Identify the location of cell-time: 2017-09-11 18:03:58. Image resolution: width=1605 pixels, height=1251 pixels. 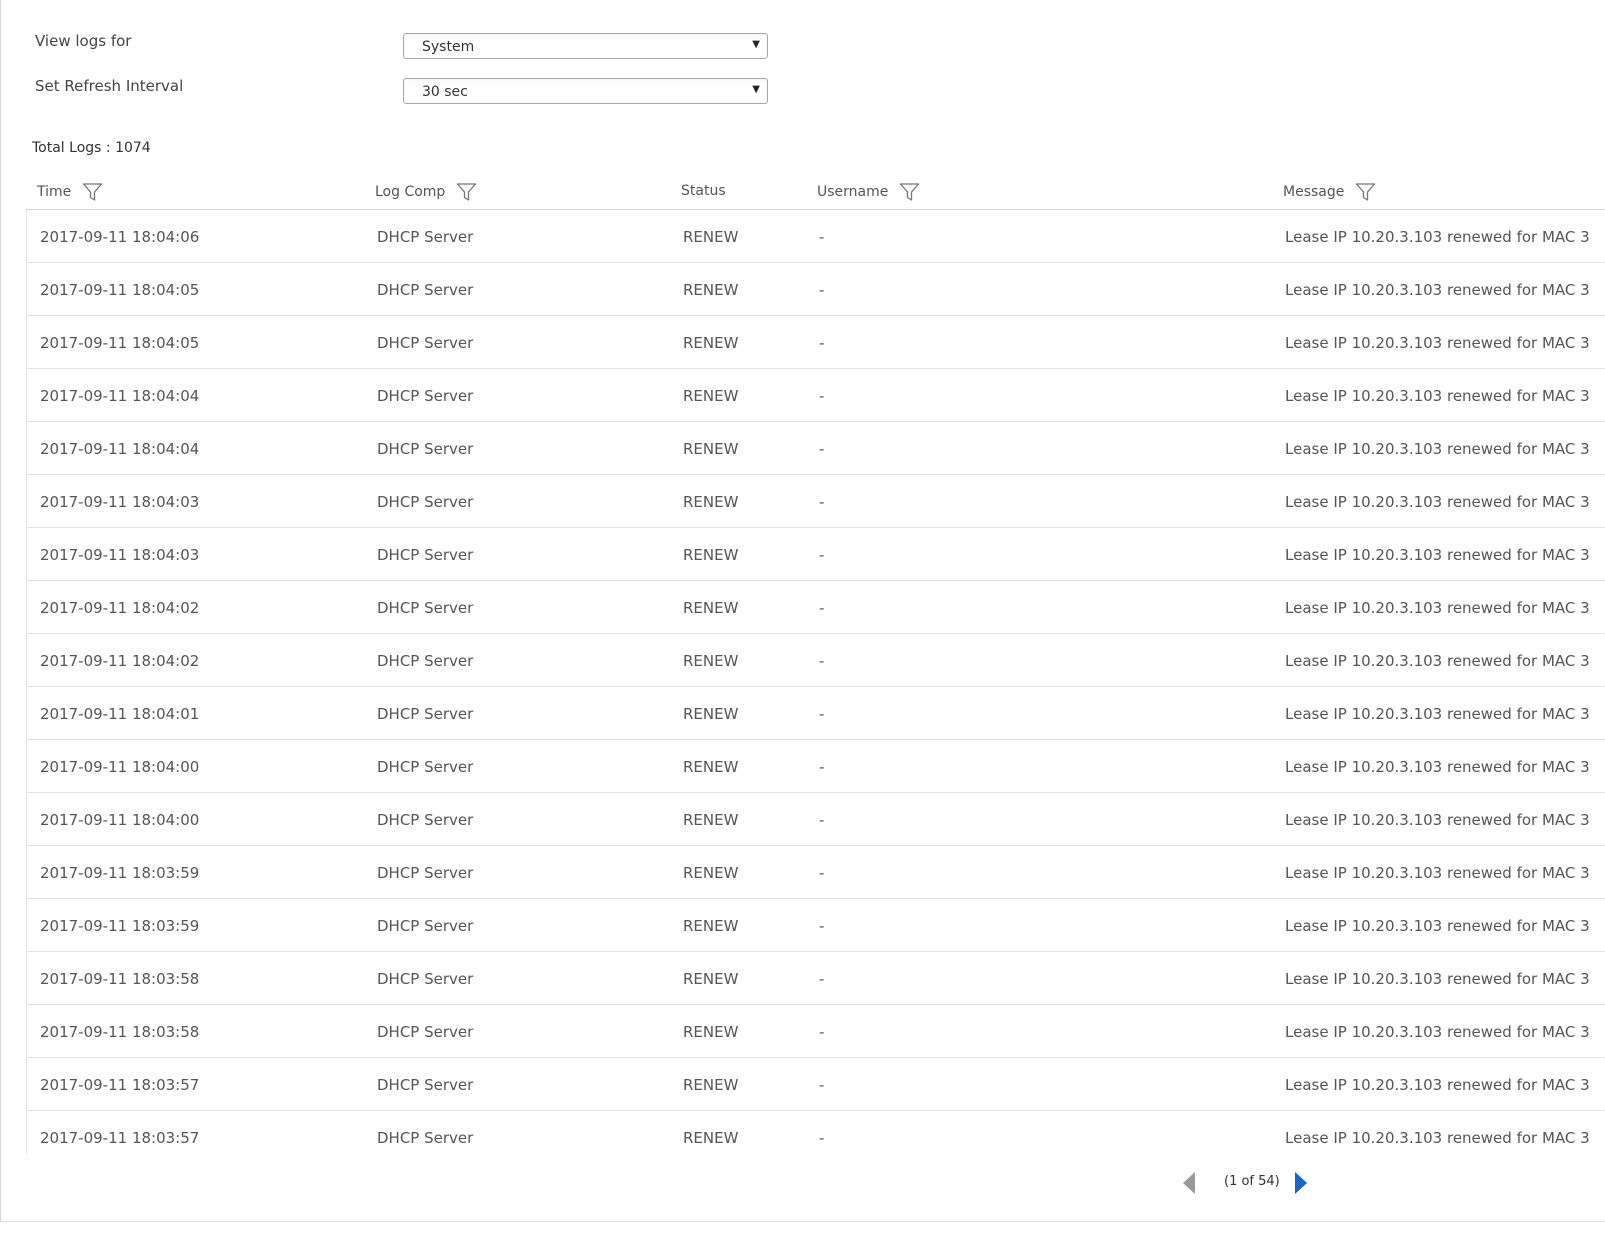
(120, 979).